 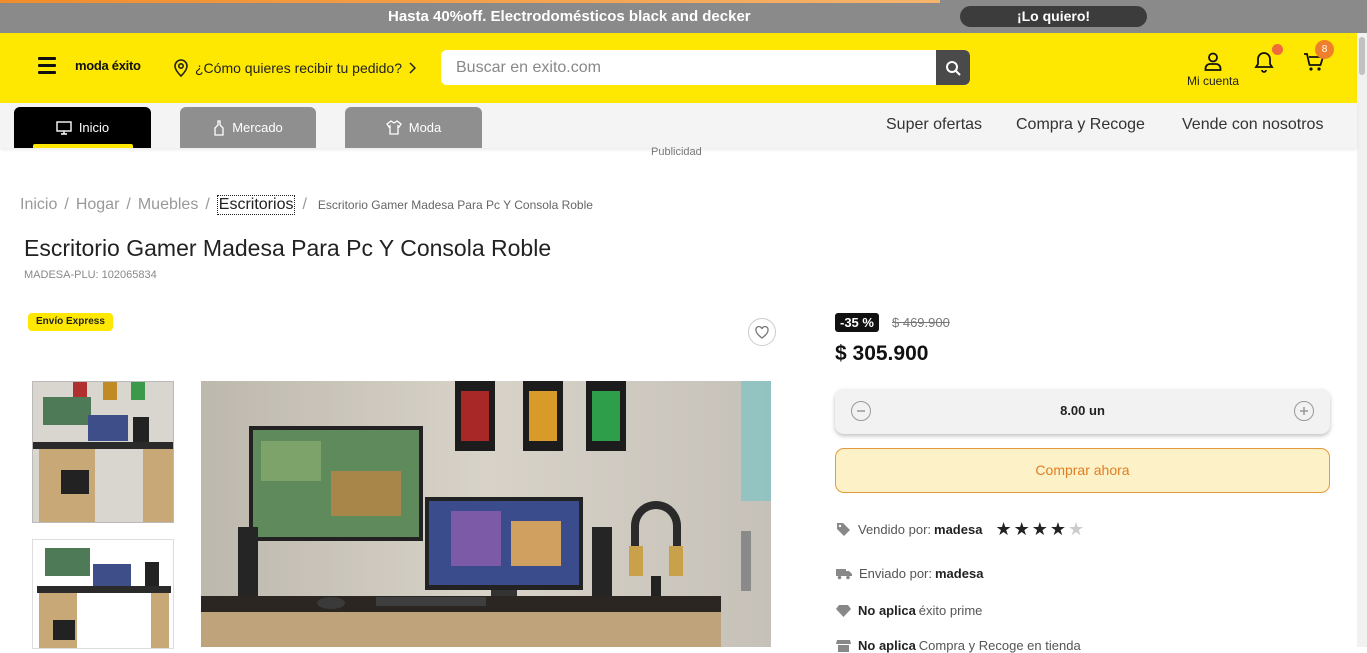 I want to click on seller-name: madesa, so click(x=958, y=529).